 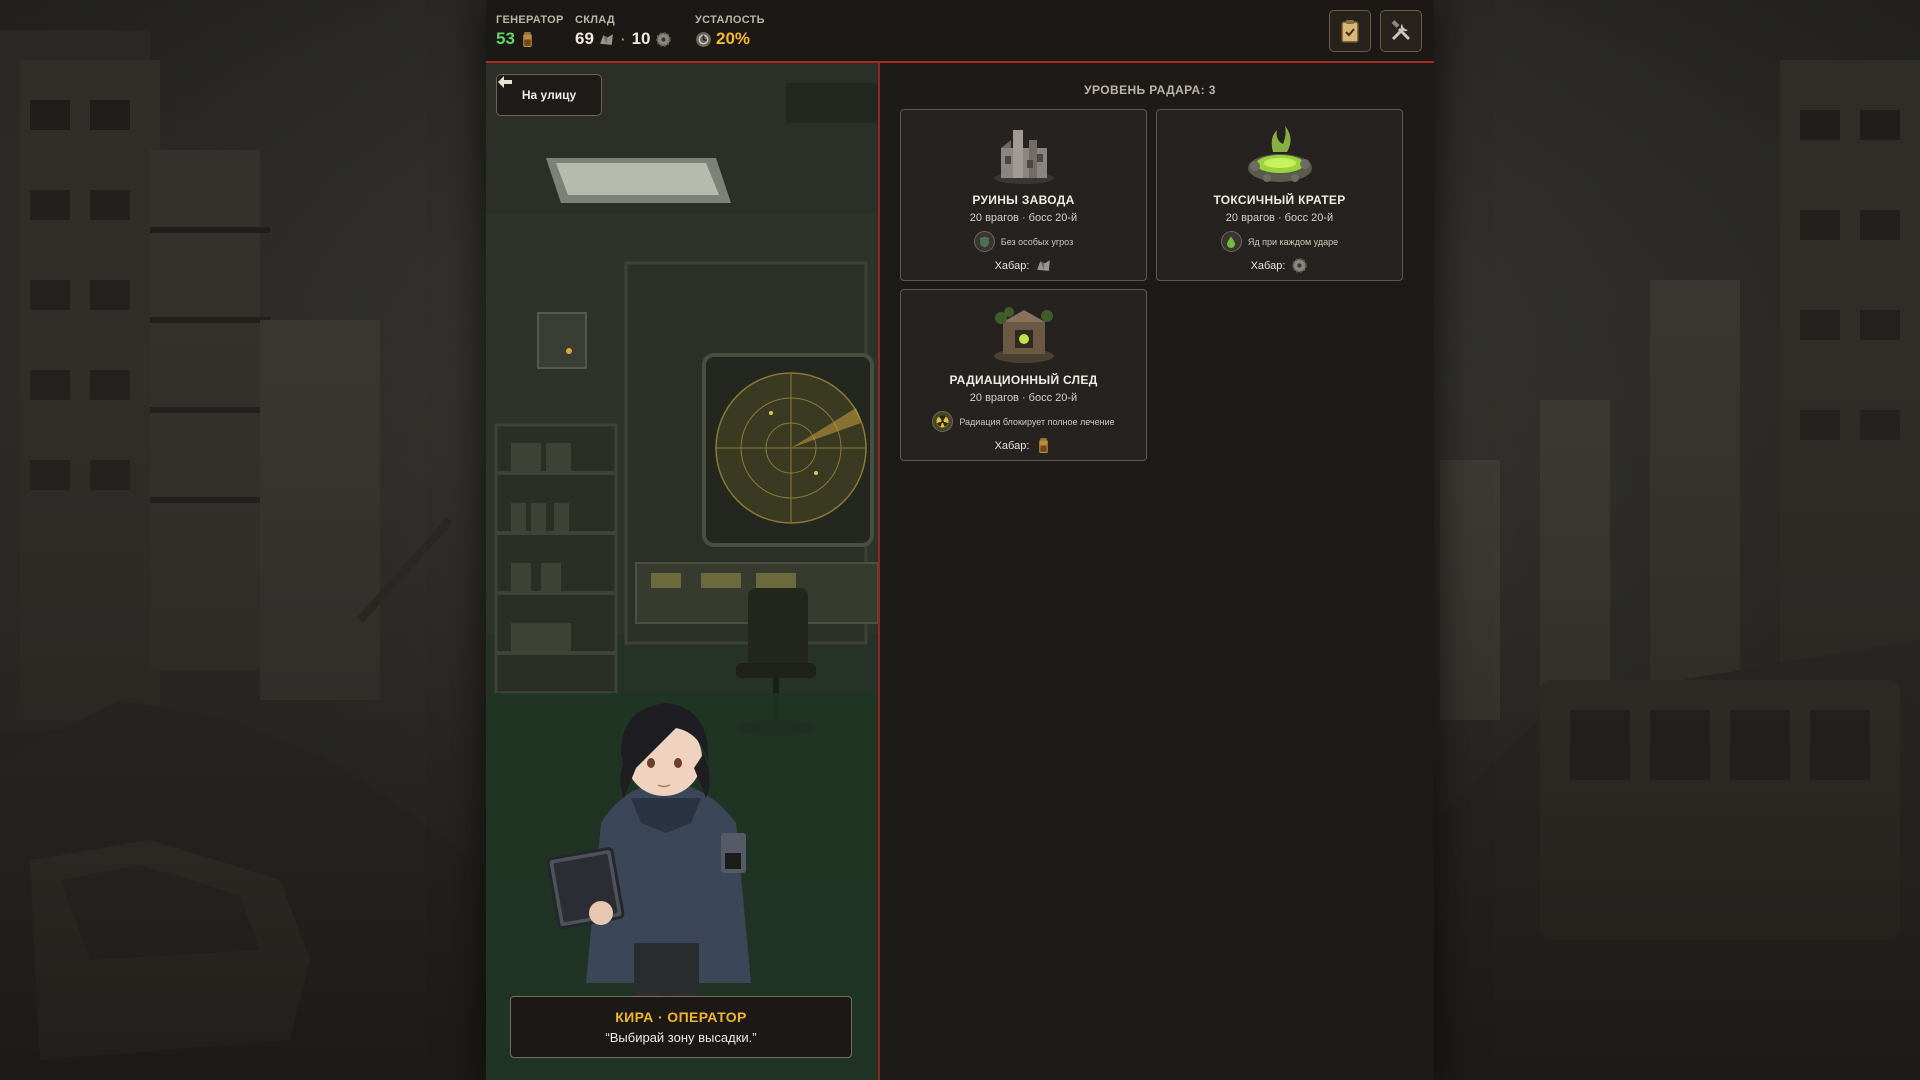 I want to click on toxic-crater-icon, so click(x=1280, y=154).